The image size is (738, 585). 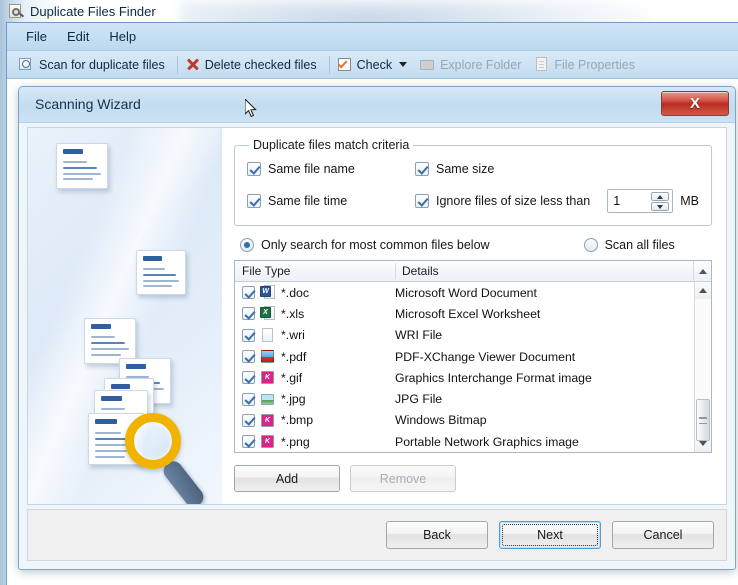 What do you see at coordinates (308, 201) in the screenshot?
I see `checkbox-same-file-time-label: Same file time` at bounding box center [308, 201].